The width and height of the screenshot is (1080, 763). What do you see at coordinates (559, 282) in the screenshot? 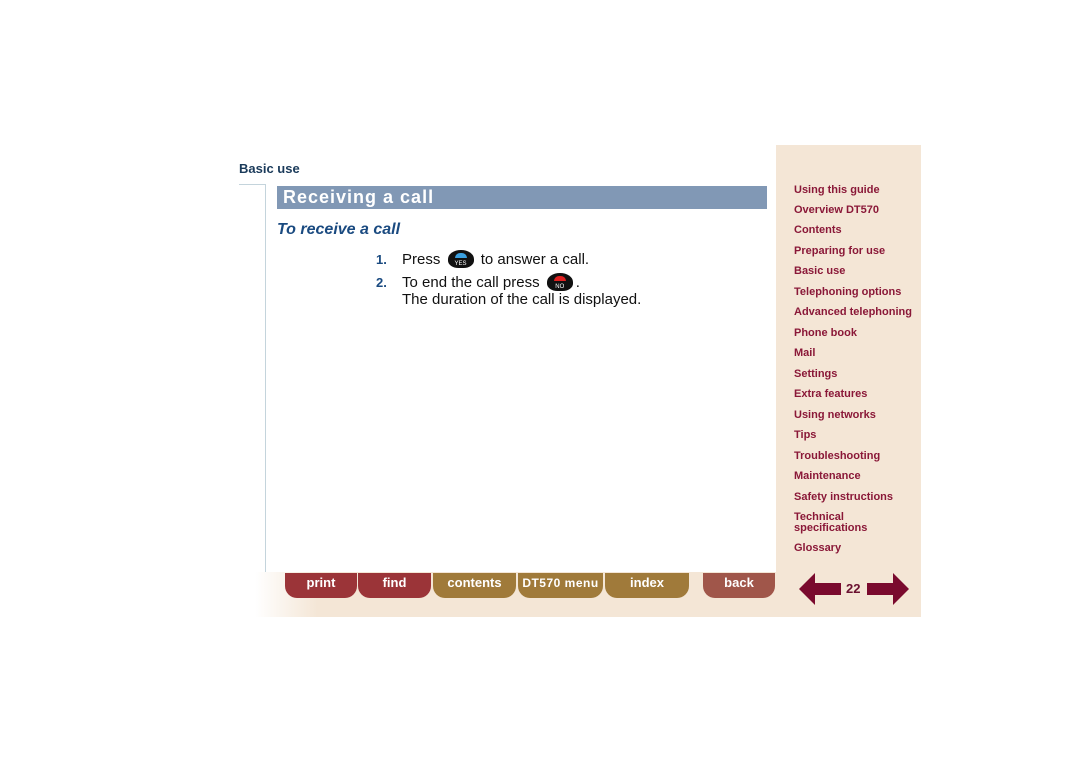
I see `no-key-icon: NO` at bounding box center [559, 282].